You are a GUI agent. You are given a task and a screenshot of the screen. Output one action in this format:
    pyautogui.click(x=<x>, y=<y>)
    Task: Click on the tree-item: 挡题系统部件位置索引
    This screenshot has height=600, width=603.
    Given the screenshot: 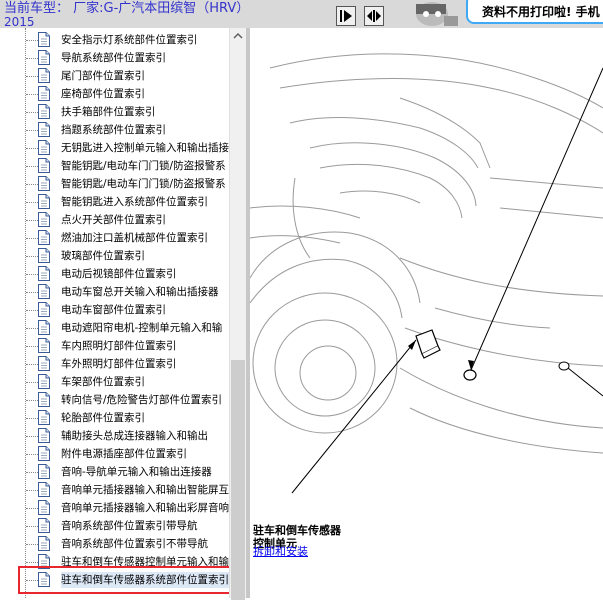 What is the action you would take?
    pyautogui.click(x=128, y=130)
    